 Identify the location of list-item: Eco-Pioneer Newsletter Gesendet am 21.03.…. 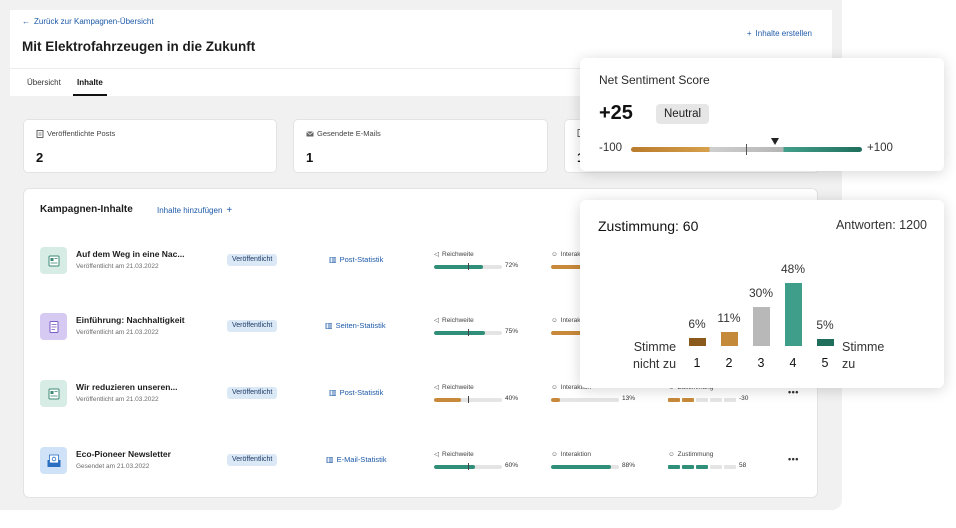
(420, 461).